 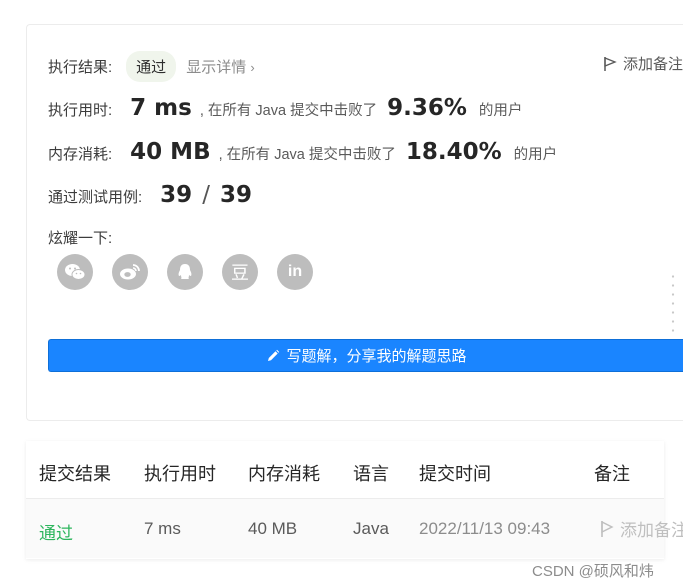 I want to click on table-header: 提交结果 执行用时 内存消耗 语言 提交时间 备注, so click(x=345, y=470).